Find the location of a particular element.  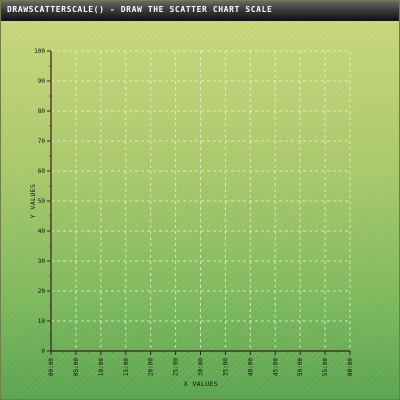

y-axis-label: Y VALUES is located at coordinates (33, 201).